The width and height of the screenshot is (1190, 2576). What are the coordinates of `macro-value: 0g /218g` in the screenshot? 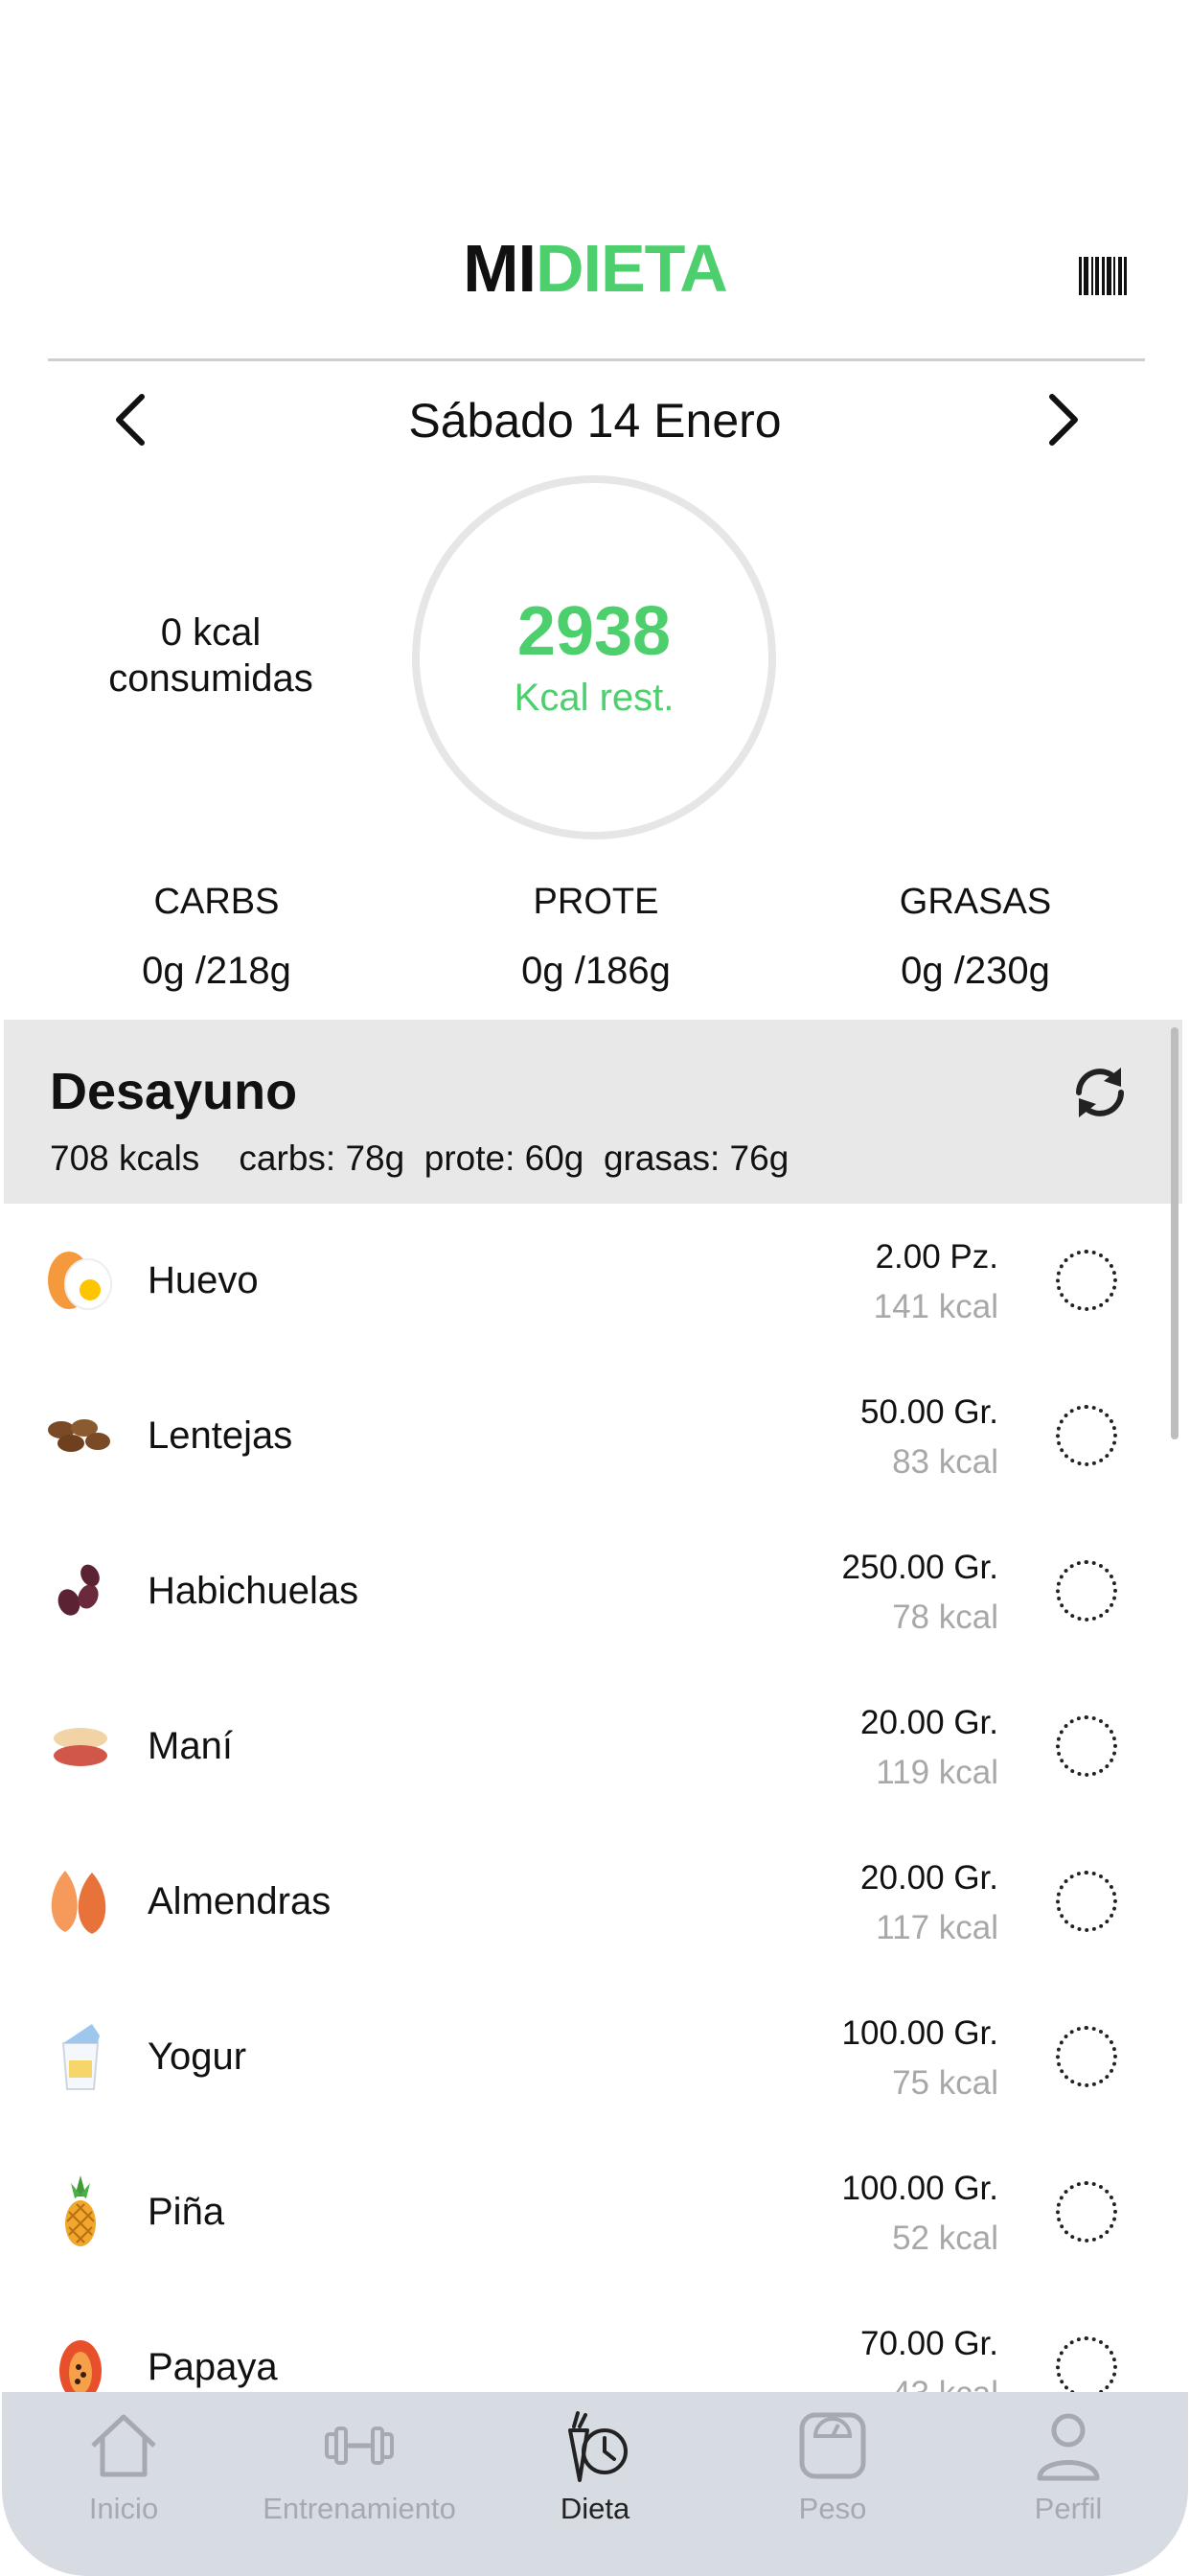 It's located at (217, 971).